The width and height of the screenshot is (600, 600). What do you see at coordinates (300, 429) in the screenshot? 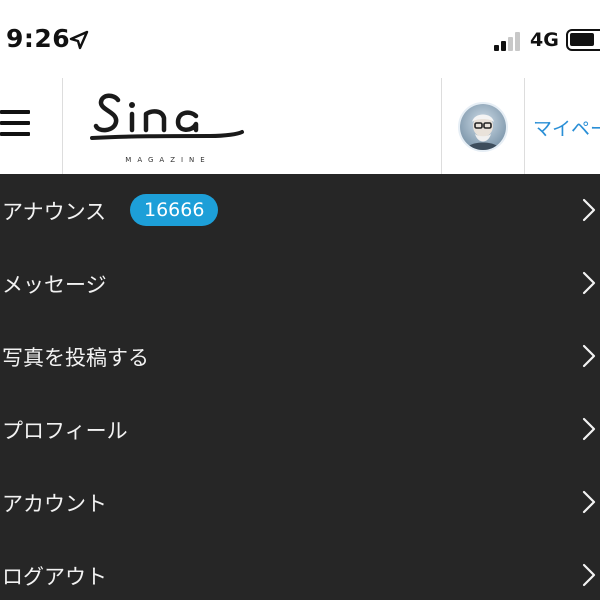
I see `menu-item-profile: プロフィール` at bounding box center [300, 429].